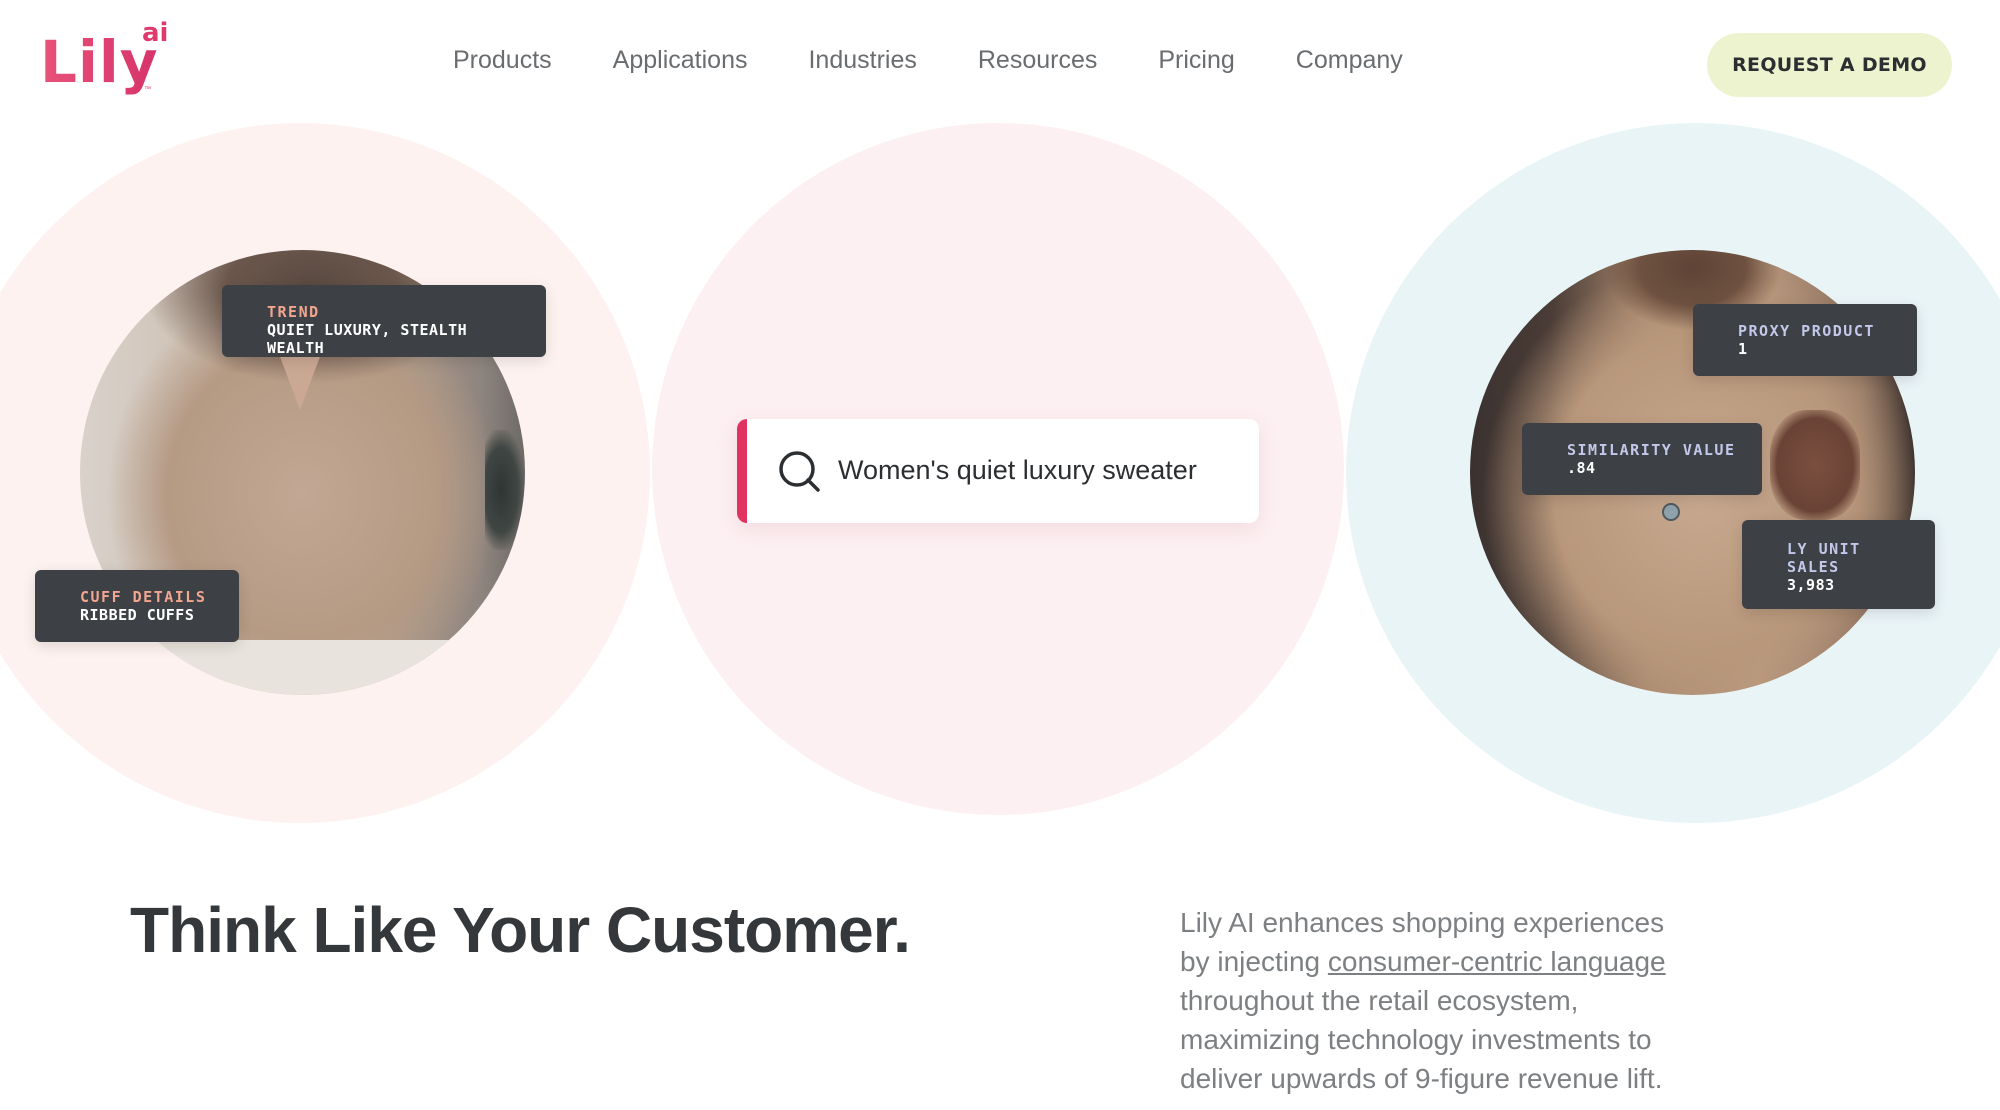 This screenshot has width=2000, height=1110. I want to click on nav-item-products: Products, so click(502, 60).